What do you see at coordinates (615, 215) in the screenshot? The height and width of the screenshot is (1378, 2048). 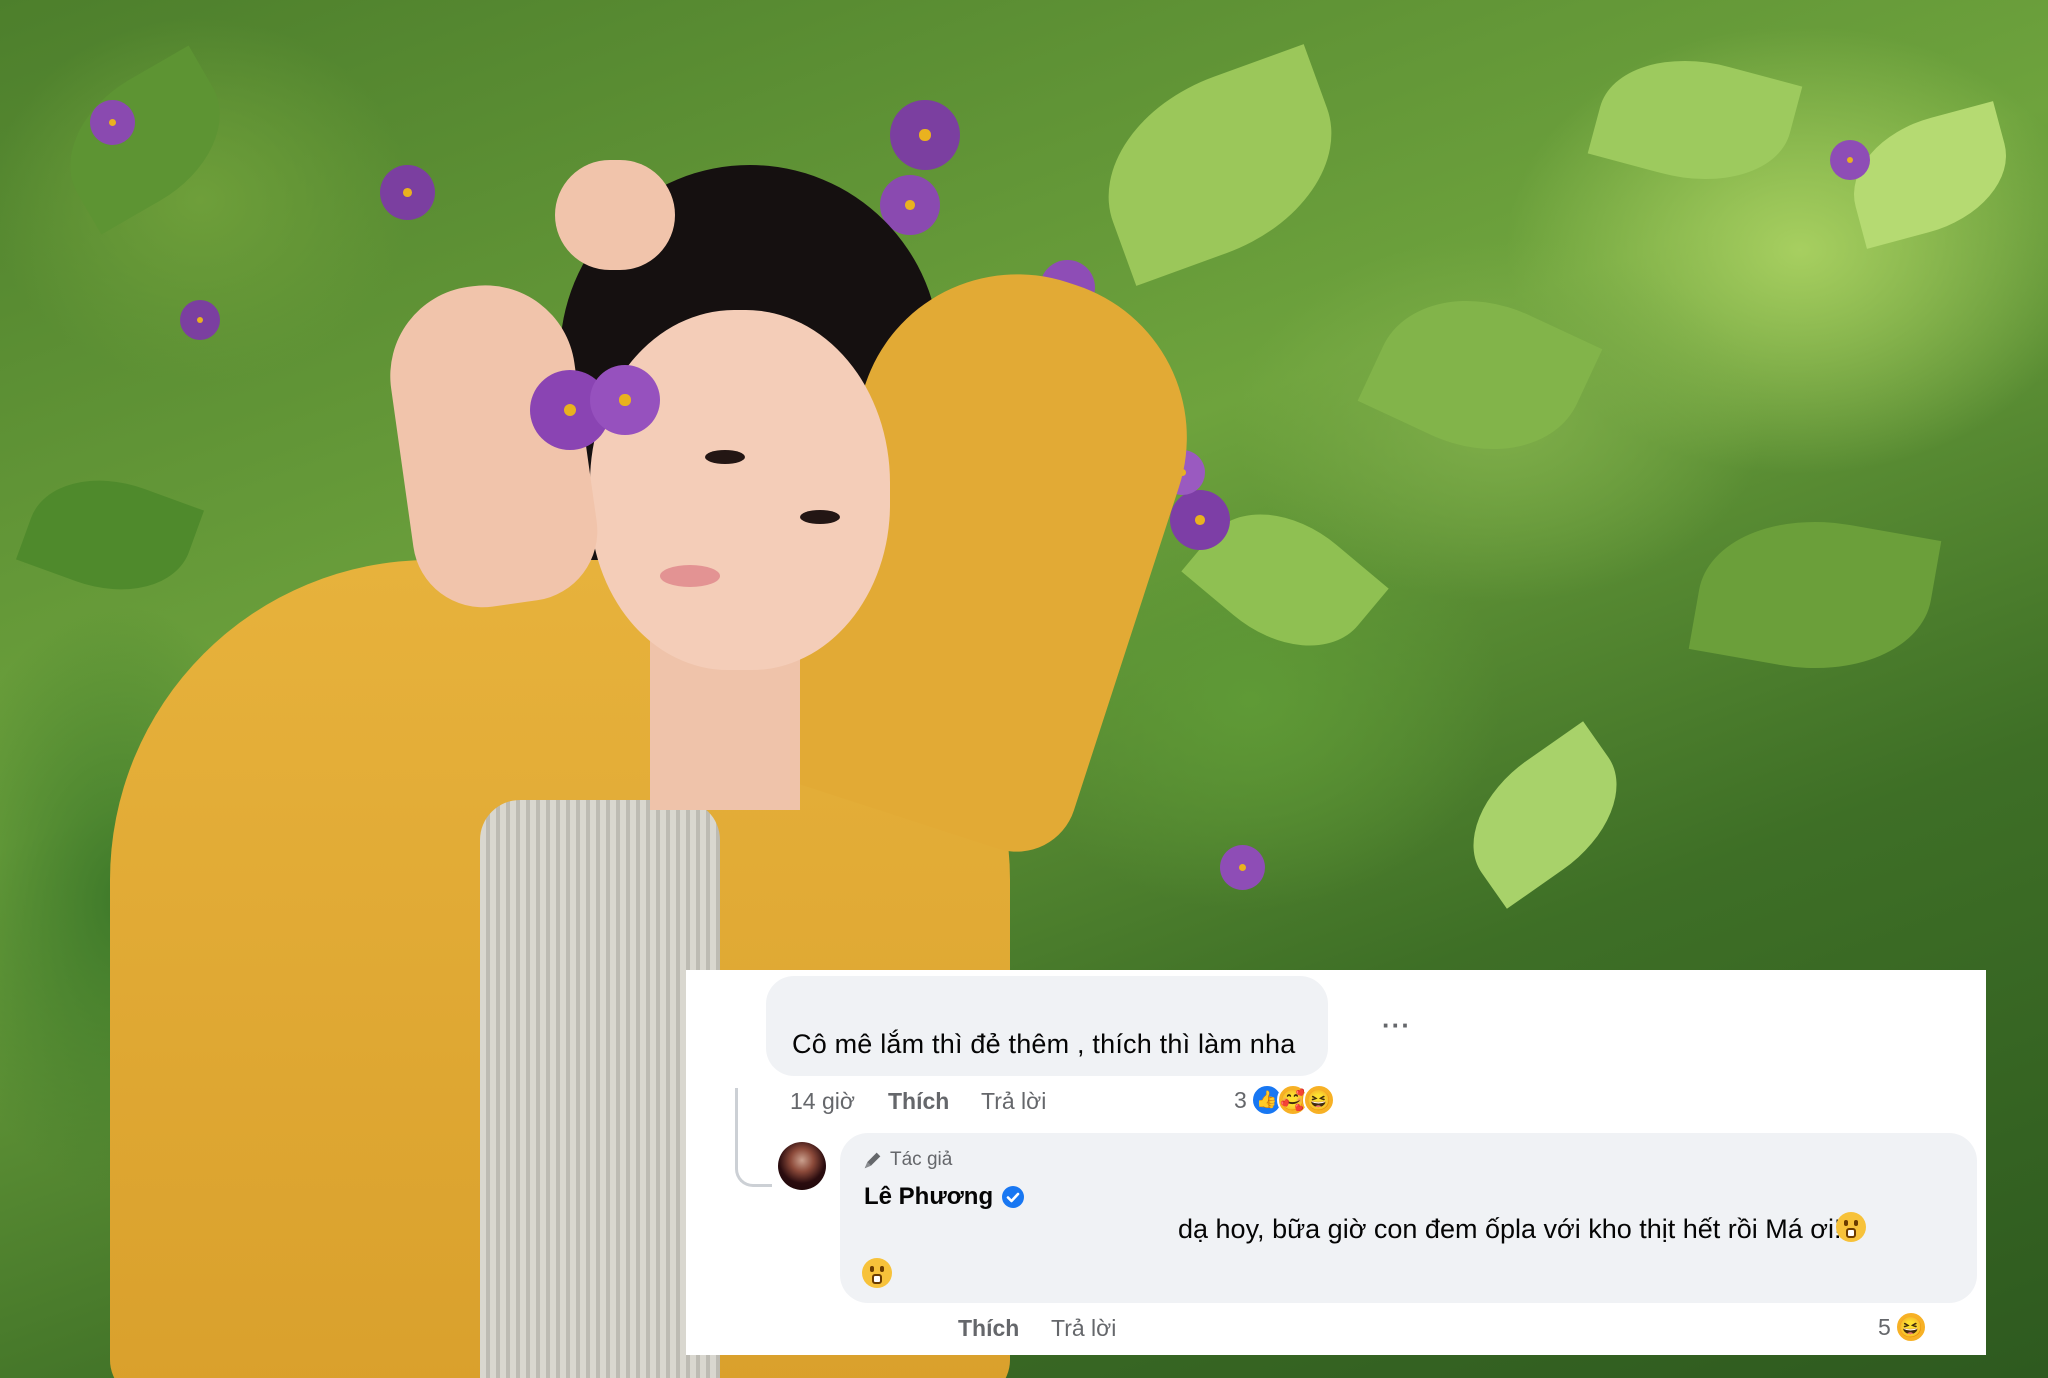 I see `hand-top` at bounding box center [615, 215].